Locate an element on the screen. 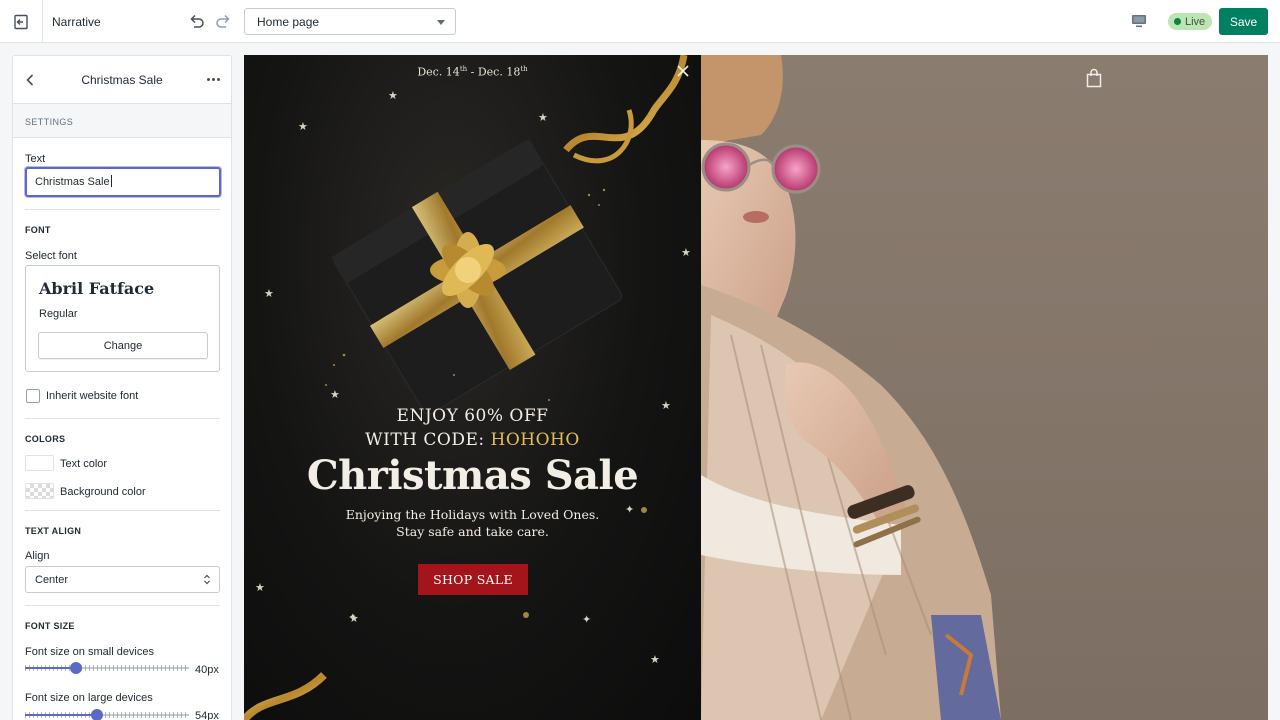  inherit-font-label: Inherit website font is located at coordinates (92, 396).